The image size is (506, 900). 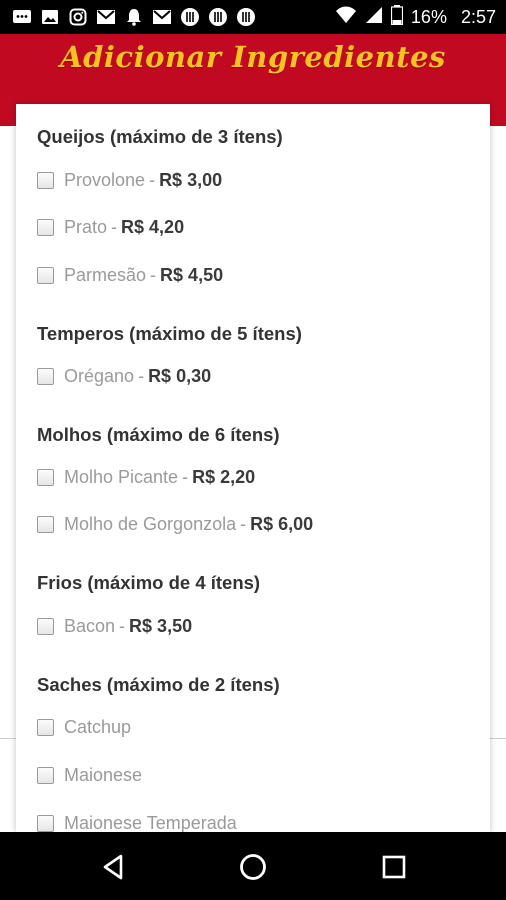 What do you see at coordinates (22, 17) in the screenshot?
I see `messages-icon` at bounding box center [22, 17].